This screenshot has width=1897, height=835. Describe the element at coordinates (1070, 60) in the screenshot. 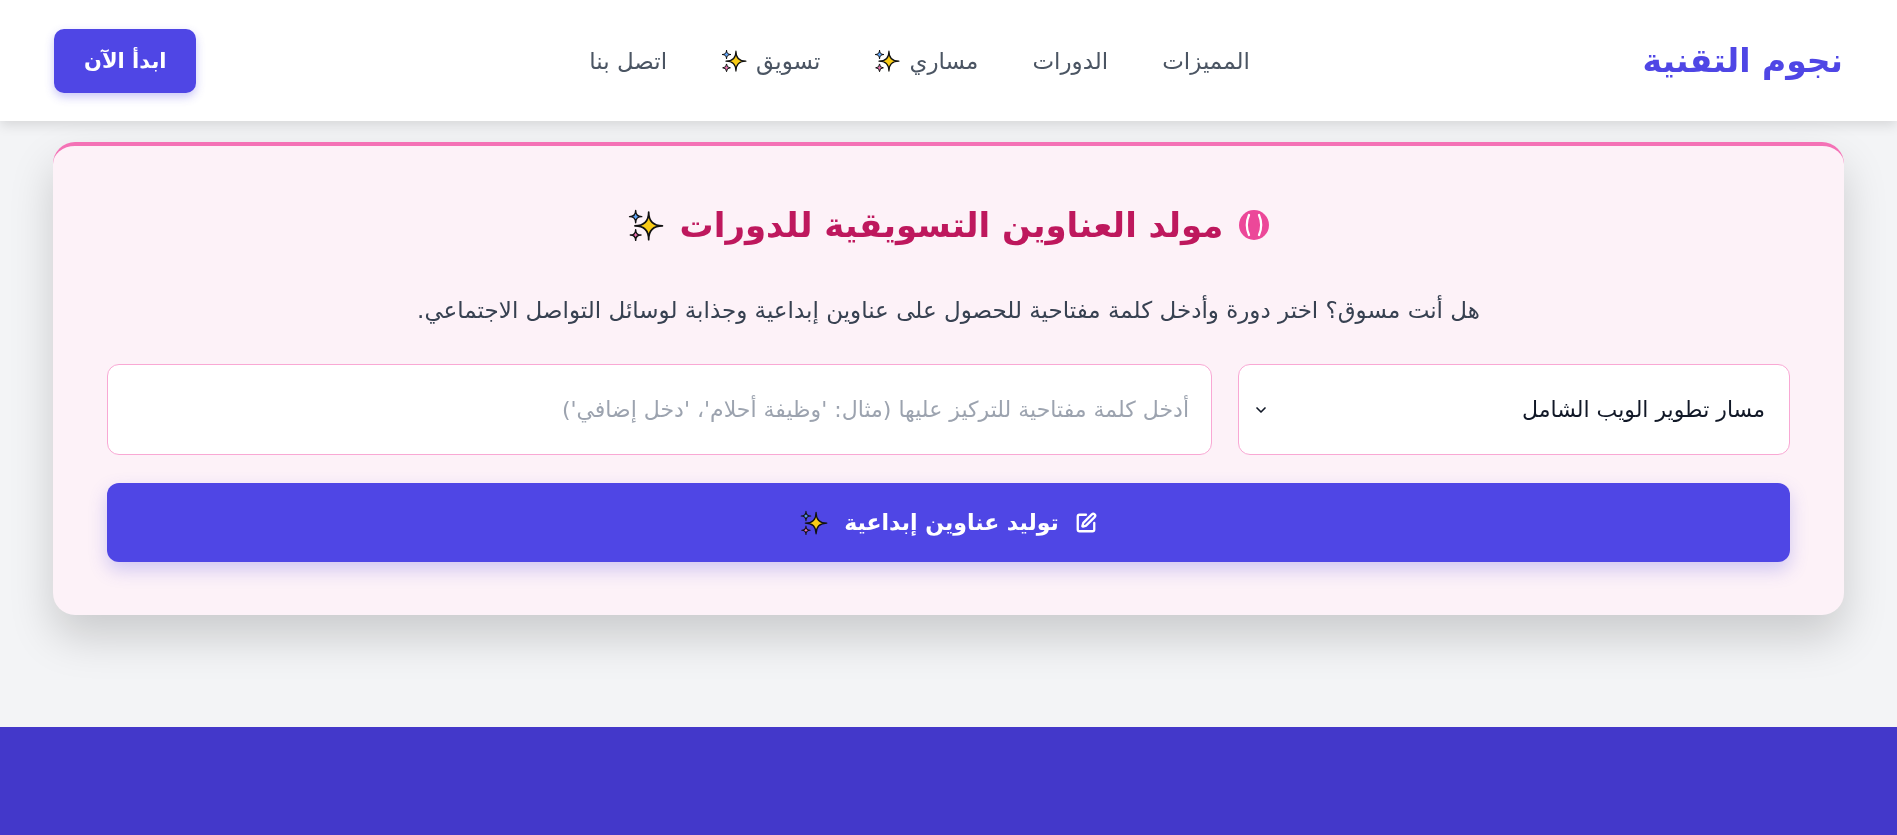

I see `nav-link: الدورات` at that location.